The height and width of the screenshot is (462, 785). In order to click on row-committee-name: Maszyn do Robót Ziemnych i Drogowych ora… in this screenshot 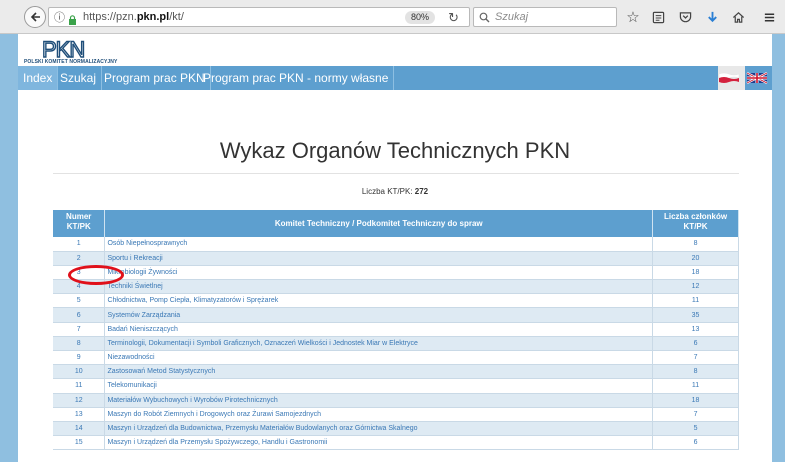, I will do `click(379, 414)`.